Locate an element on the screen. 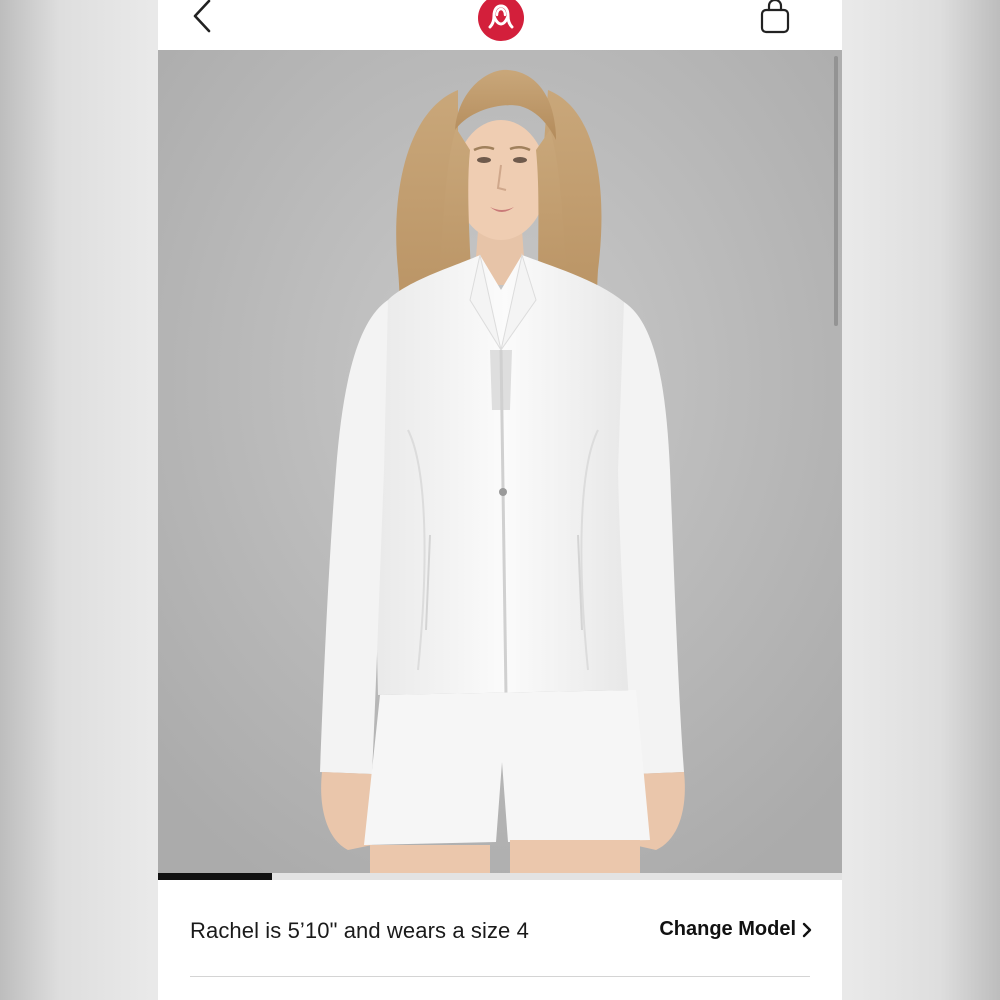 This screenshot has height=1000, width=1000. top-nav-bar is located at coordinates (500, 25).